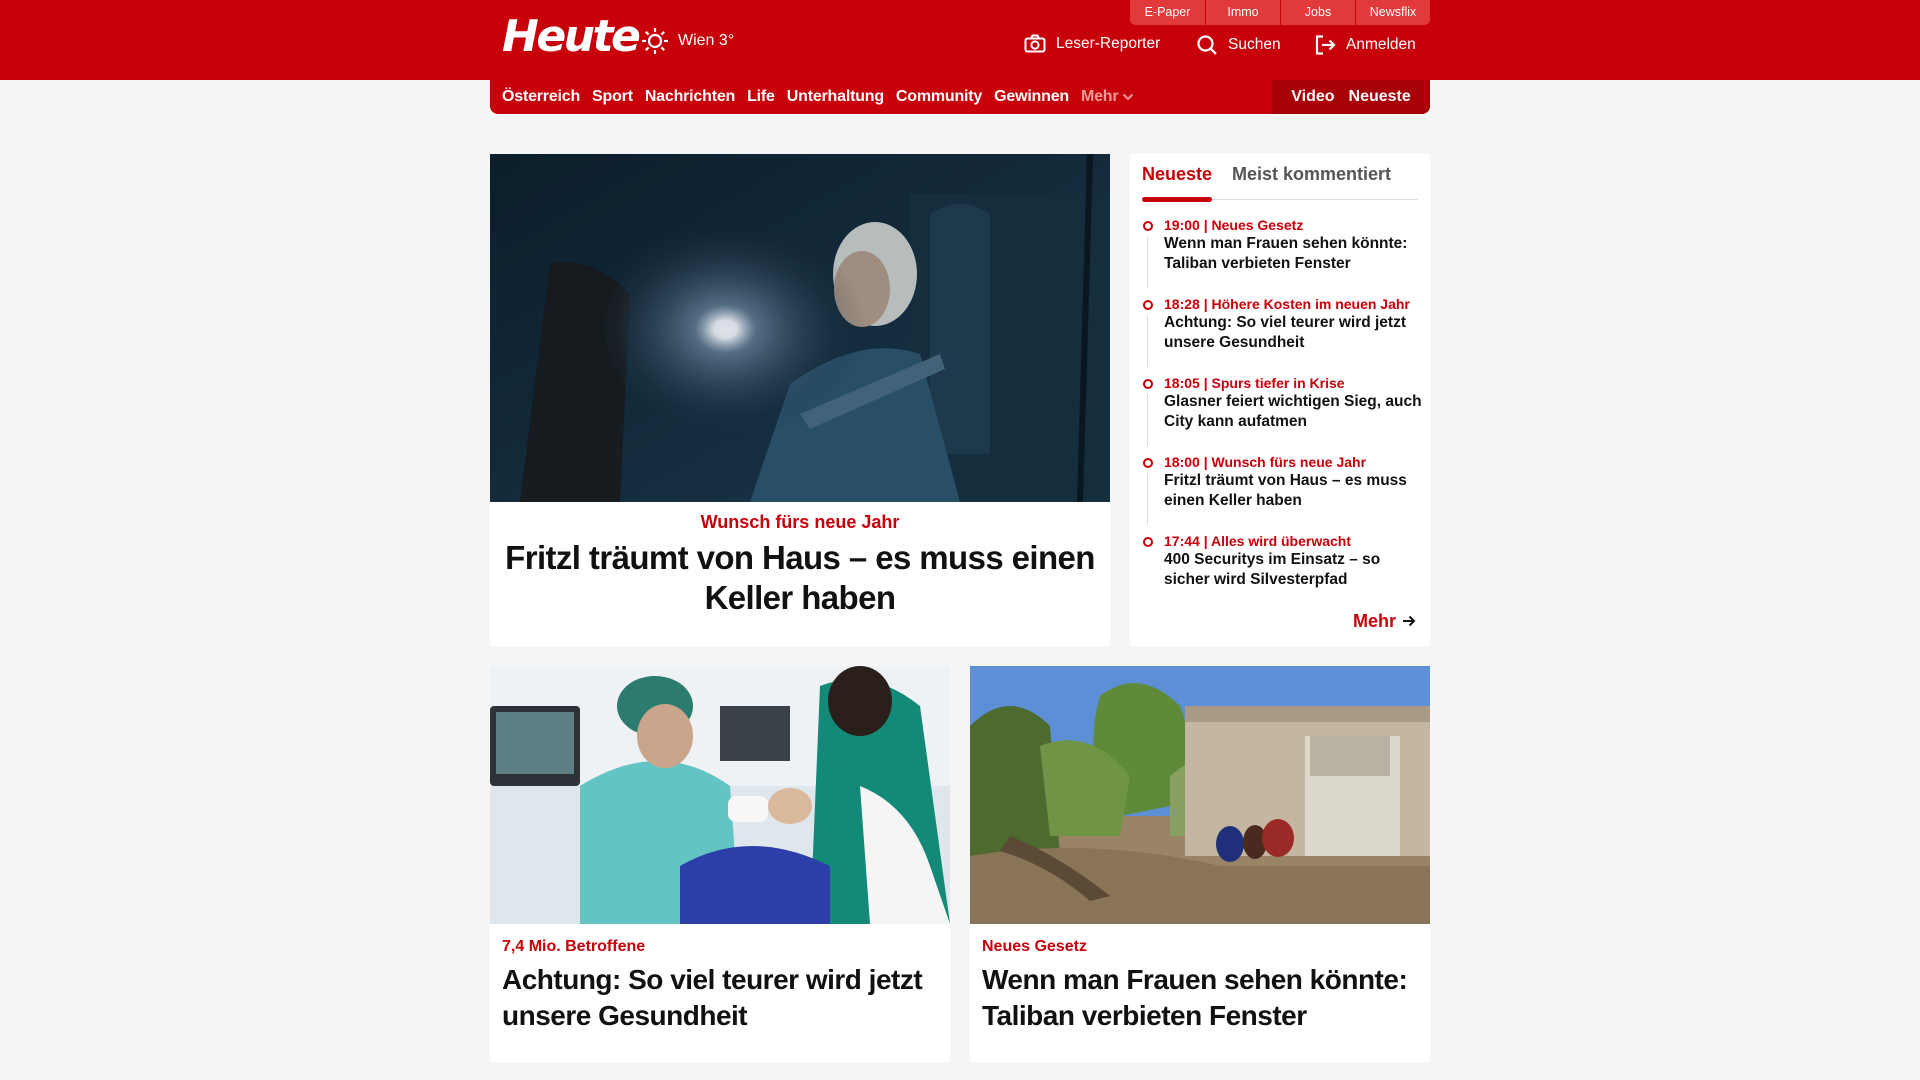  I want to click on chevron-down-icon, so click(1128, 97).